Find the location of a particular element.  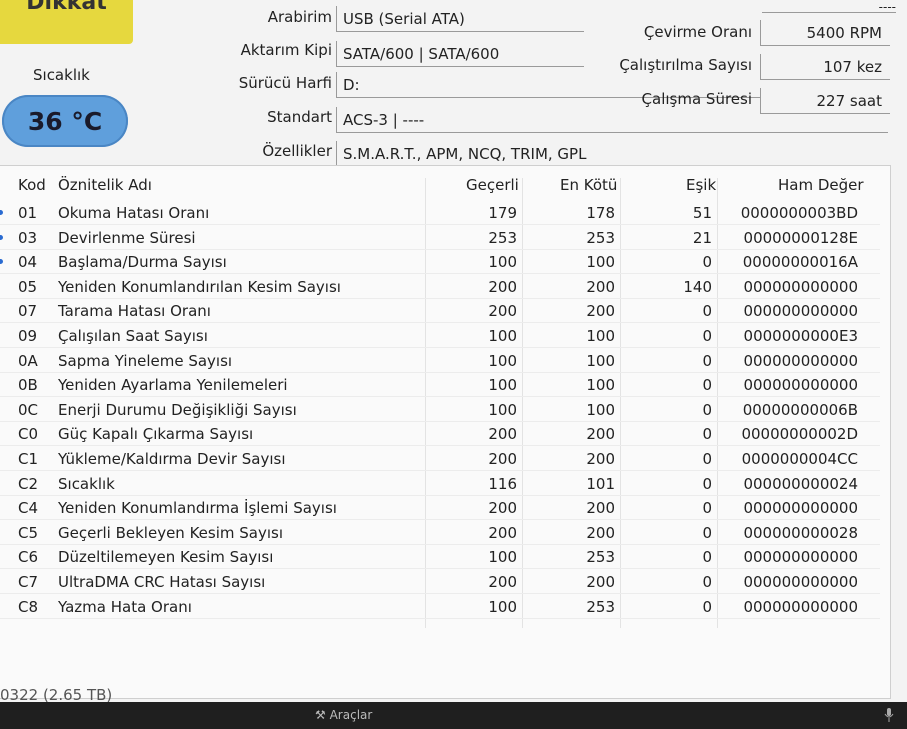

temperature-badge: 36 °C is located at coordinates (65, 121).